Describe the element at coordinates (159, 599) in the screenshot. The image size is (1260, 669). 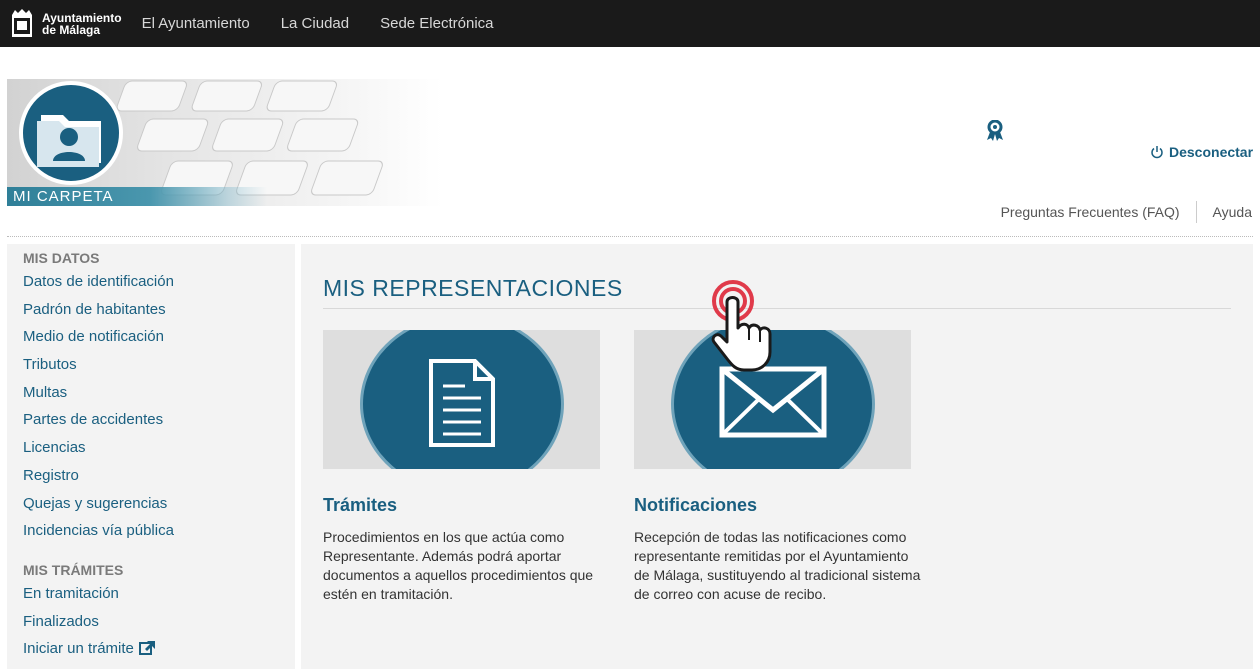
I see `sidebar-item-en-tramitacion: En tramitación` at that location.